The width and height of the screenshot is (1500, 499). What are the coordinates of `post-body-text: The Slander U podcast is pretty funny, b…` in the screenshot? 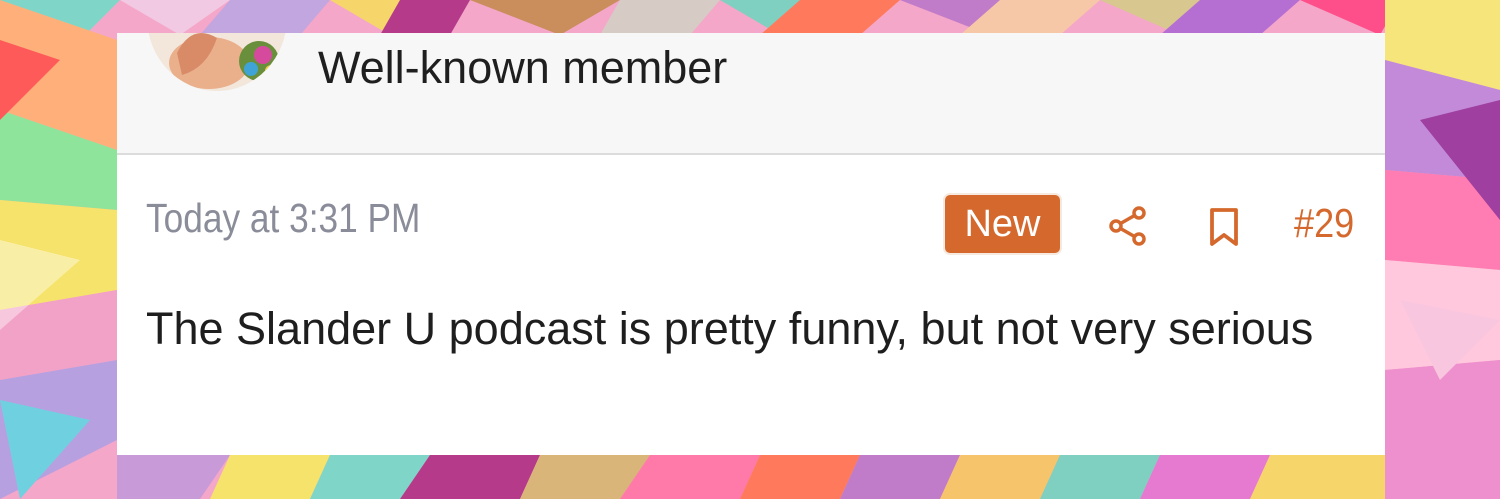 It's located at (730, 328).